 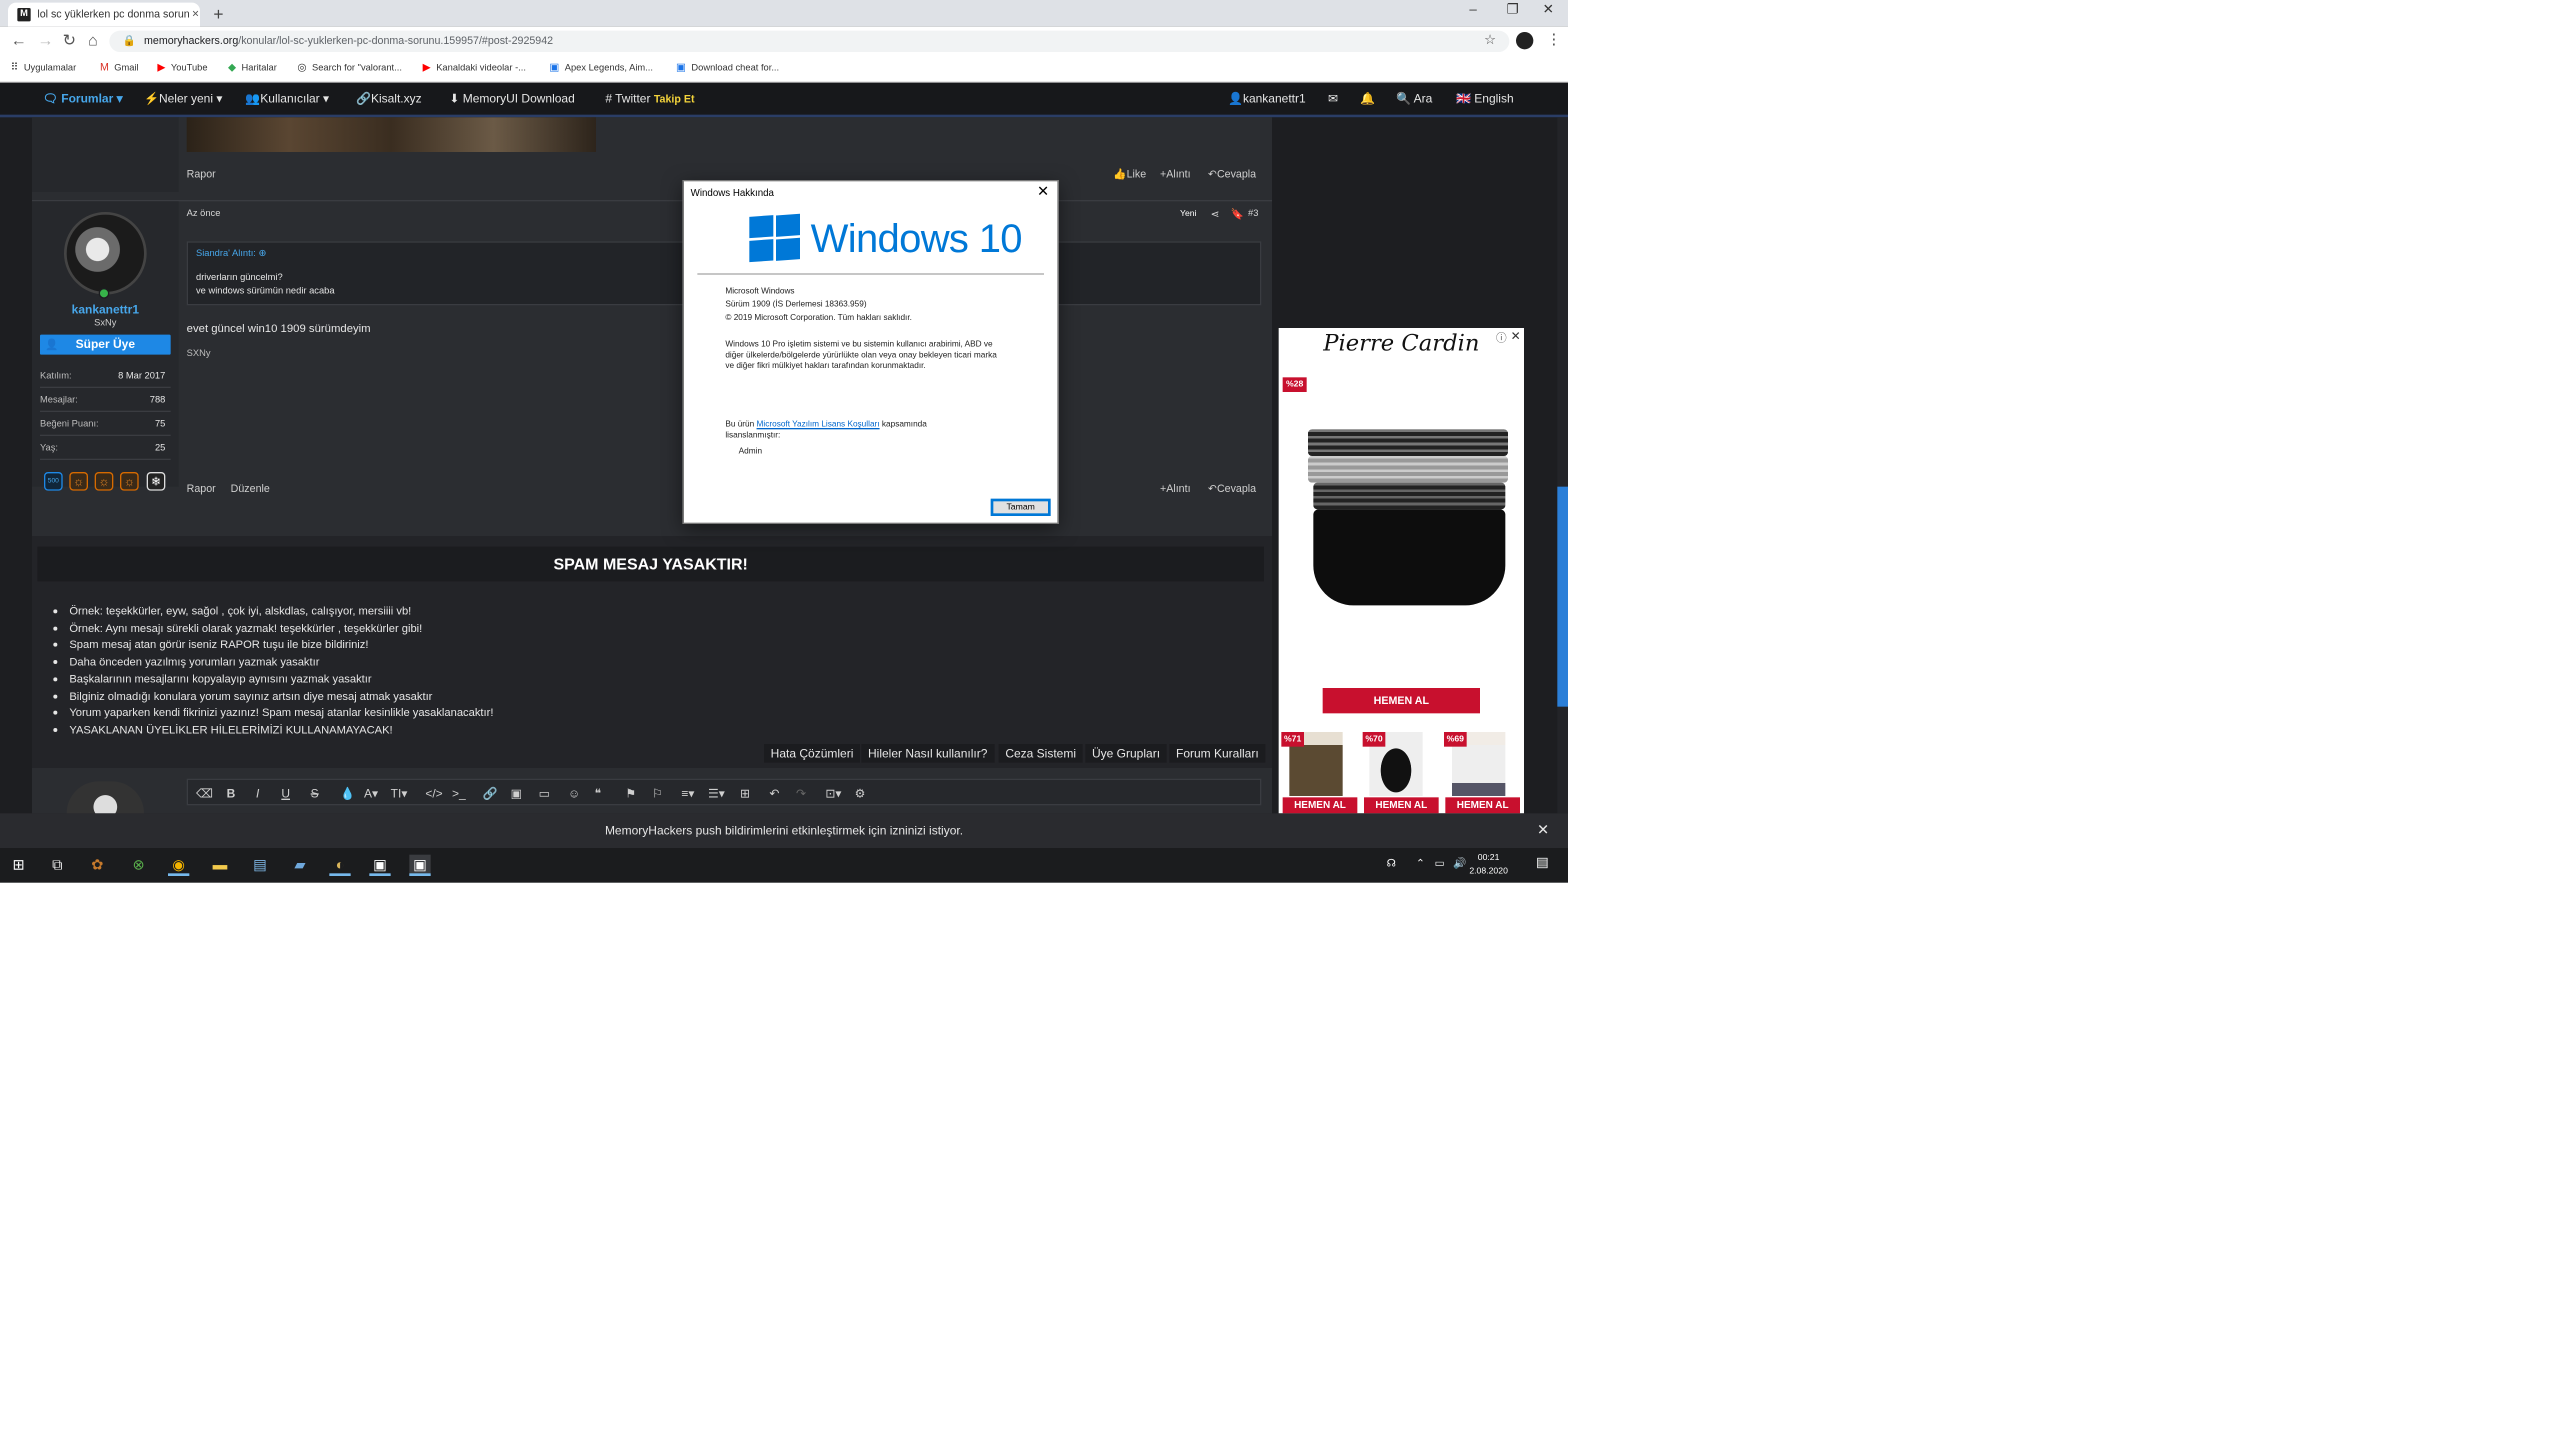 What do you see at coordinates (1267, 99) in the screenshot?
I see `nav-user: 👤kankanettr1` at bounding box center [1267, 99].